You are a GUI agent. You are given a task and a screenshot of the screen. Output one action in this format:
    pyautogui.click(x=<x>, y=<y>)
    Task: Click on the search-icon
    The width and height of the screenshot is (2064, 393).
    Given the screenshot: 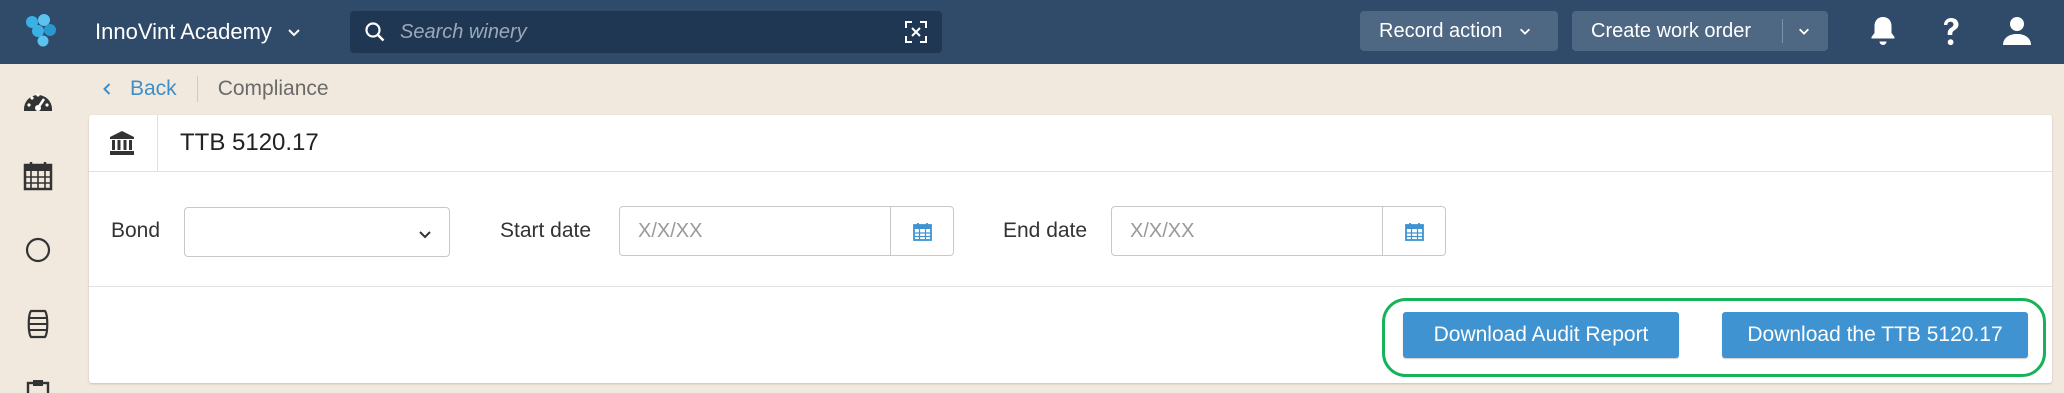 What is the action you would take?
    pyautogui.click(x=375, y=32)
    